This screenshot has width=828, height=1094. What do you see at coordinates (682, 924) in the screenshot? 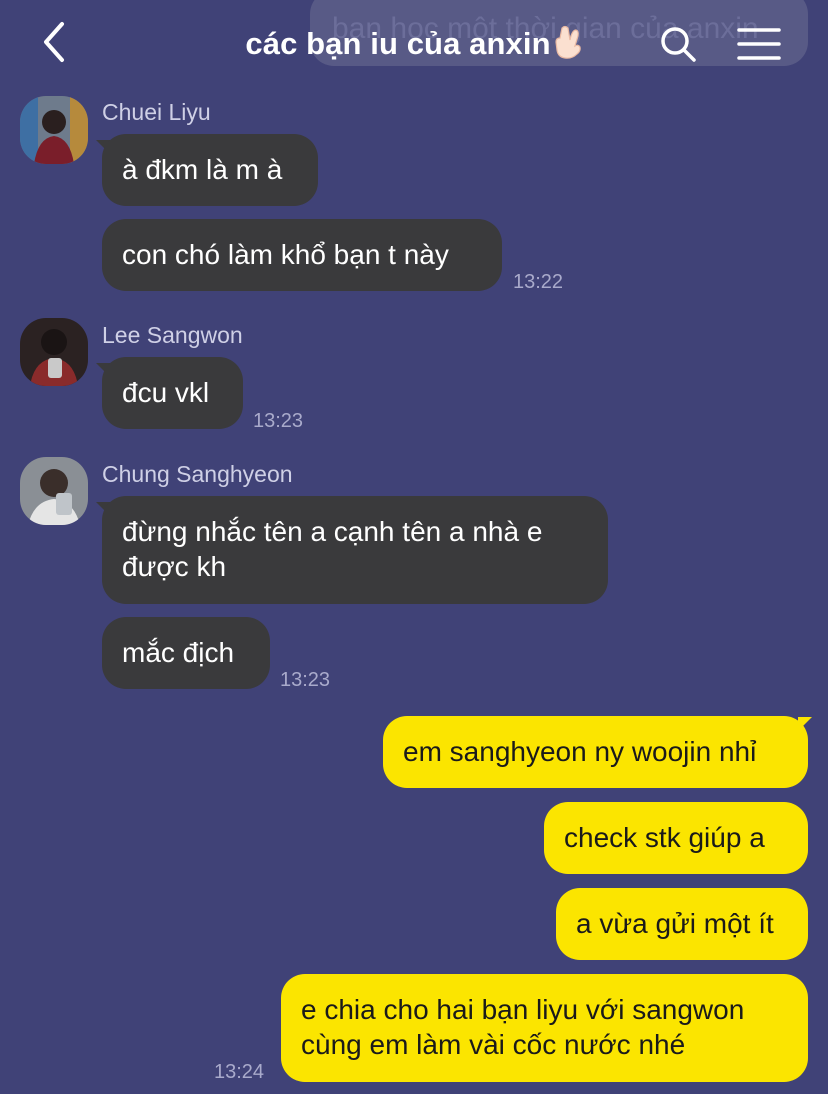
I see `my-message-bubble: a vừa gửi một ít` at bounding box center [682, 924].